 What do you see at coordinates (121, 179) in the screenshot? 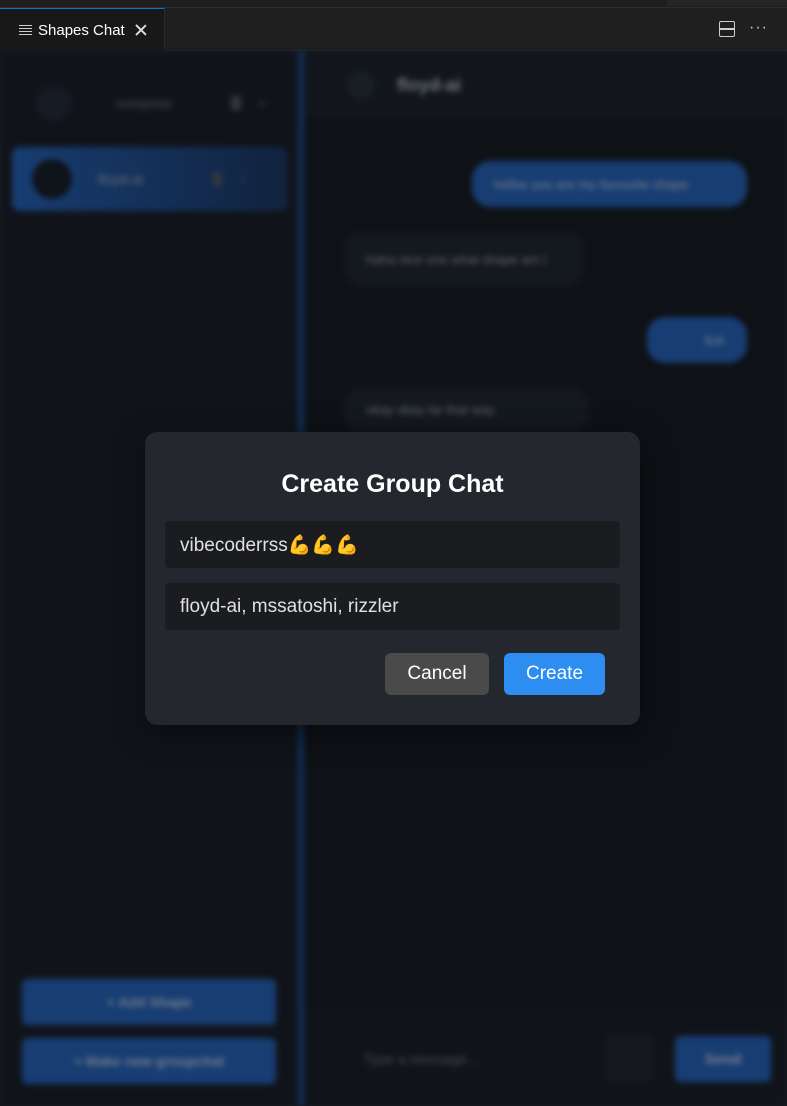
I see `shape-name: floyd-ai` at bounding box center [121, 179].